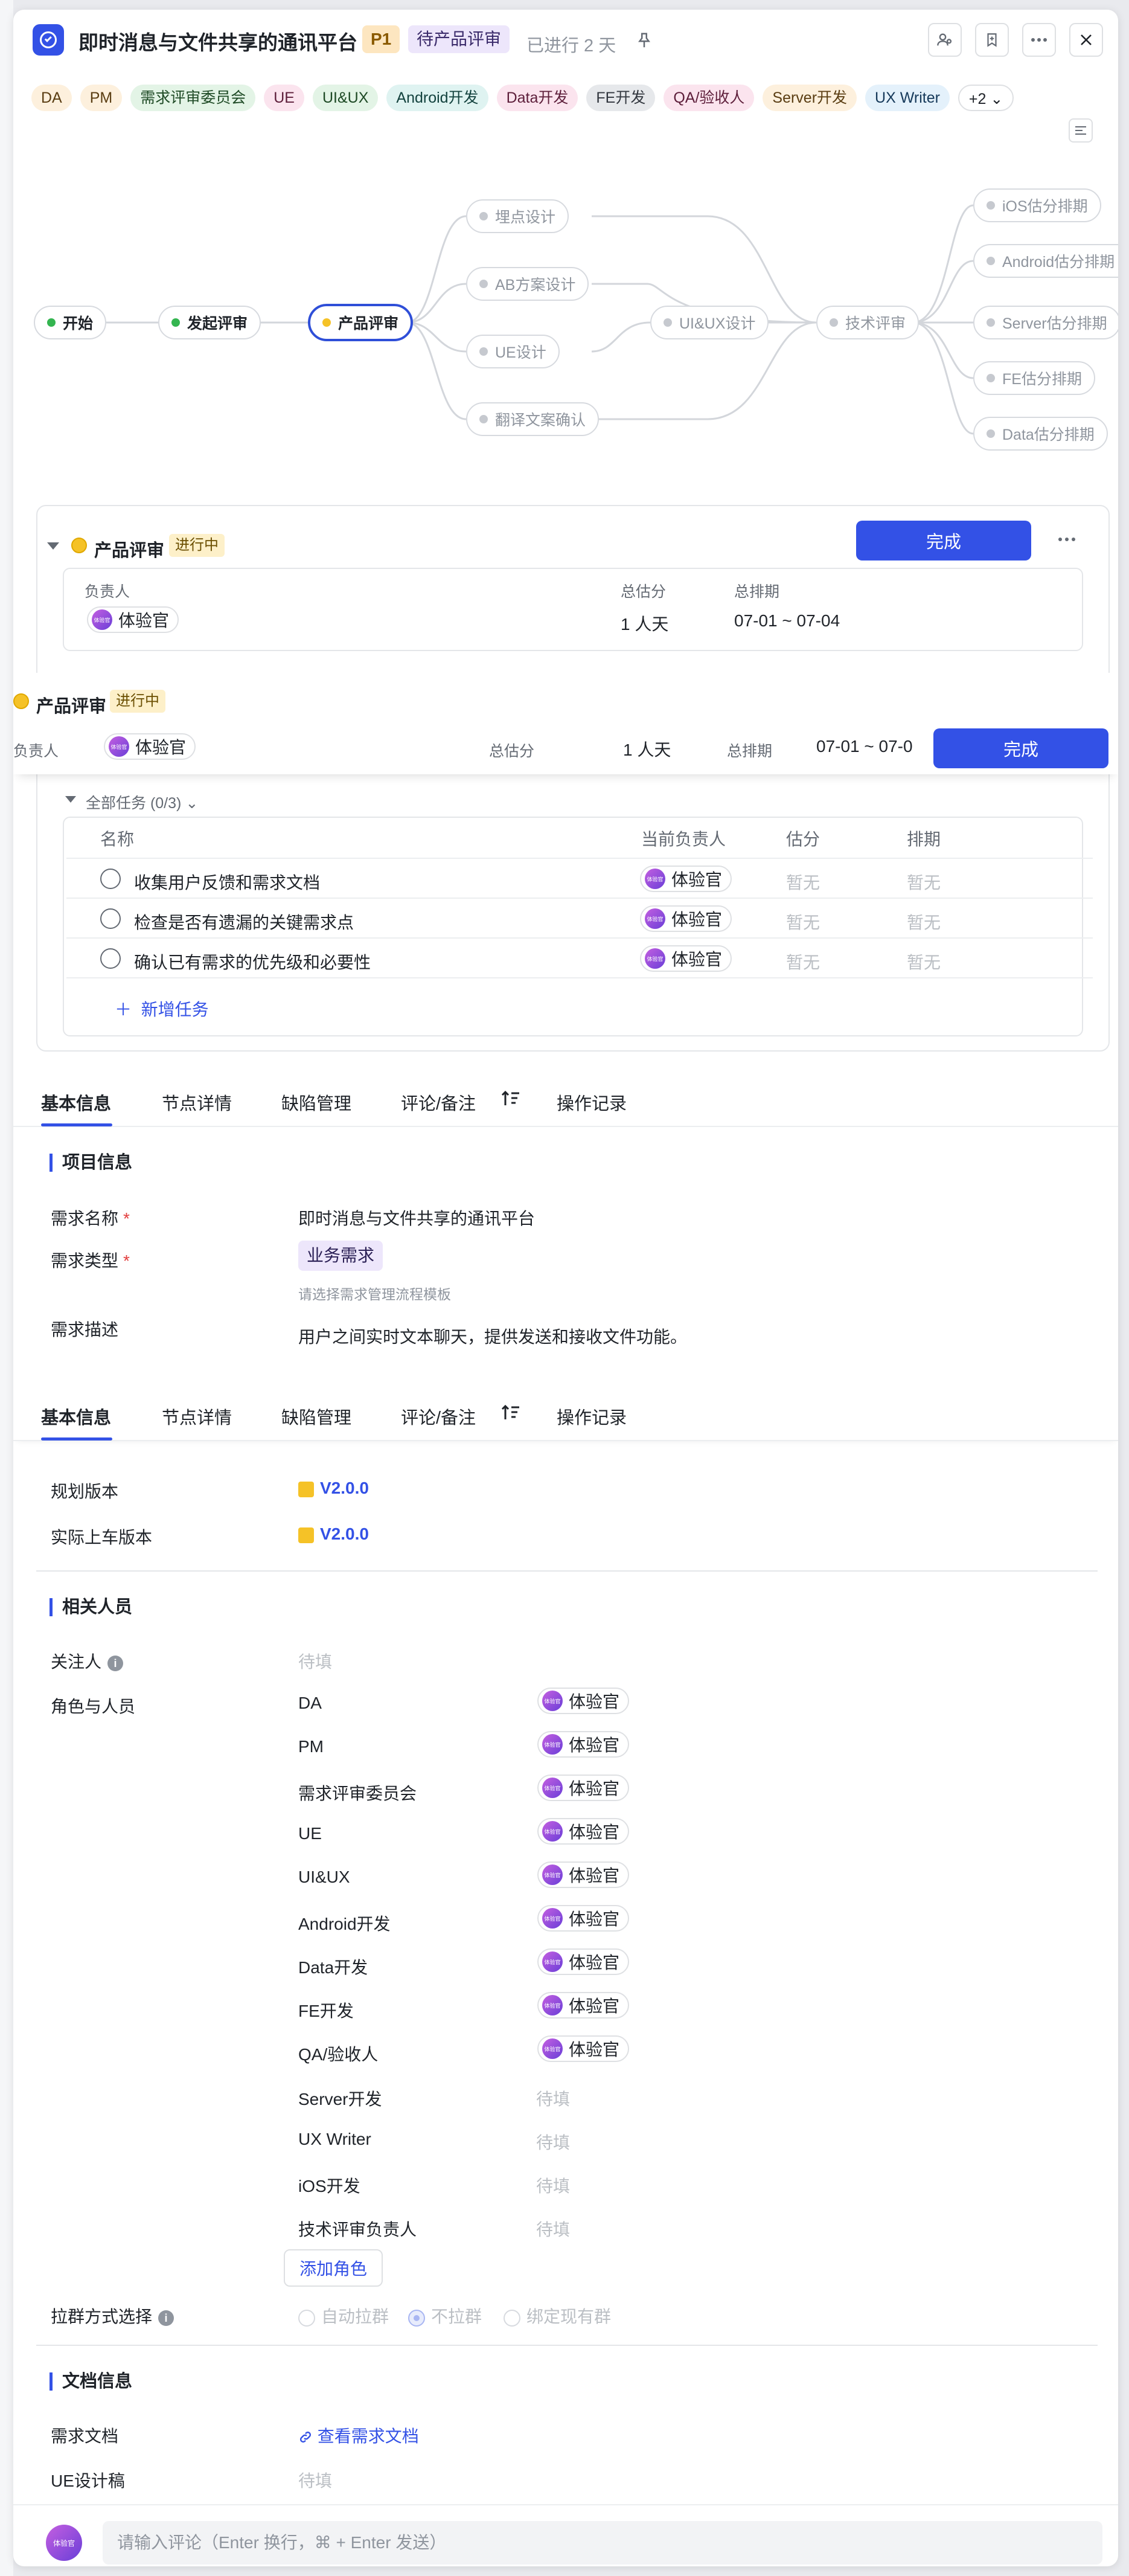 This screenshot has height=2576, width=1129. Describe the element at coordinates (445, 2316) in the screenshot. I see `group-option-none: 不拉群` at that location.